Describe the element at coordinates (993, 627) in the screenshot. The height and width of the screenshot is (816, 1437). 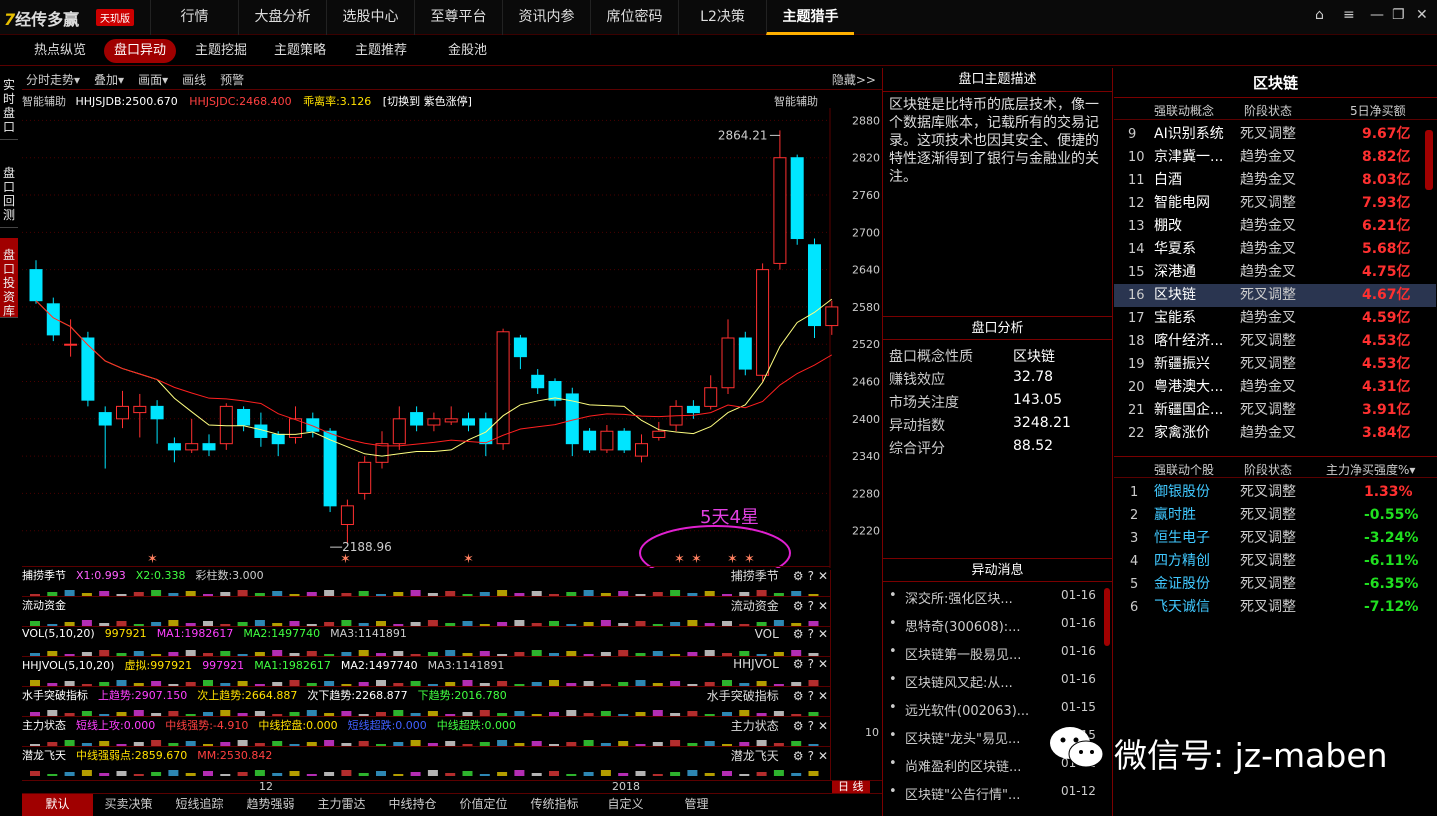
I see `news-item: • 思特奇(300608):... 01-16` at that location.